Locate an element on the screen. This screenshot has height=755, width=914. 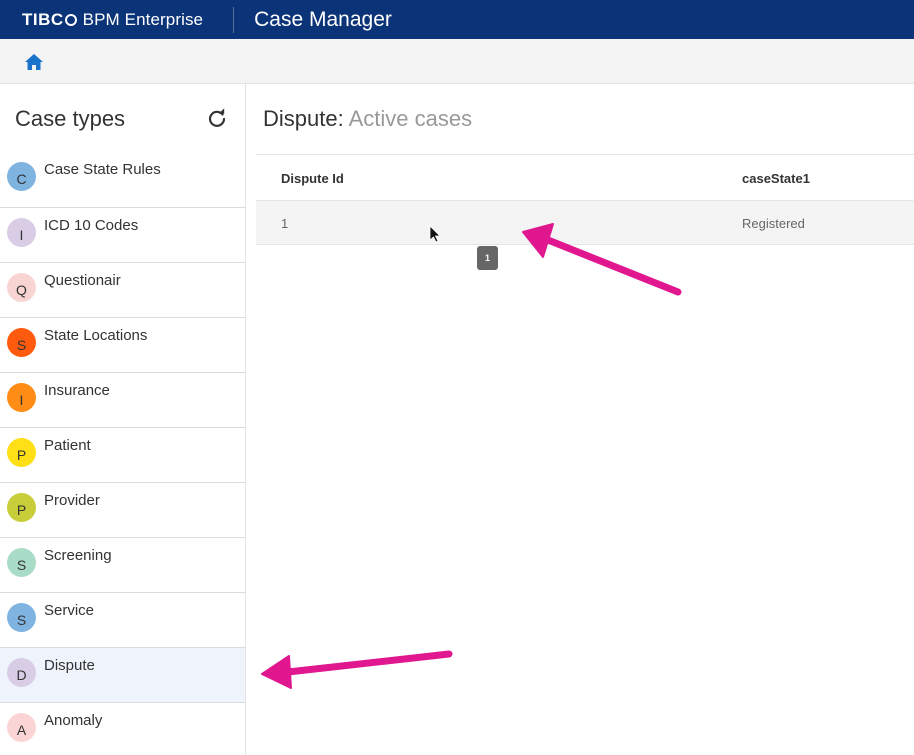
sidebar-item-label: ICD 10 Codes is located at coordinates (91, 225).